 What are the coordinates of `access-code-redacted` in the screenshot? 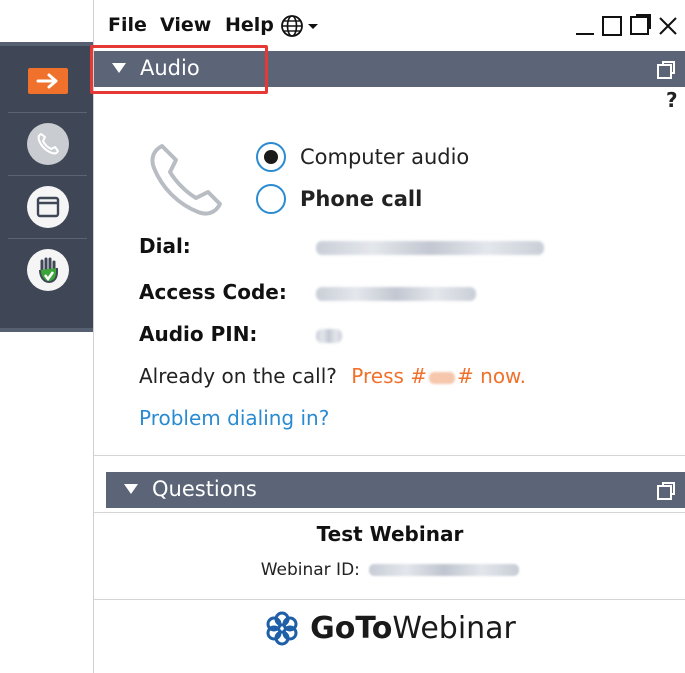 It's located at (396, 294).